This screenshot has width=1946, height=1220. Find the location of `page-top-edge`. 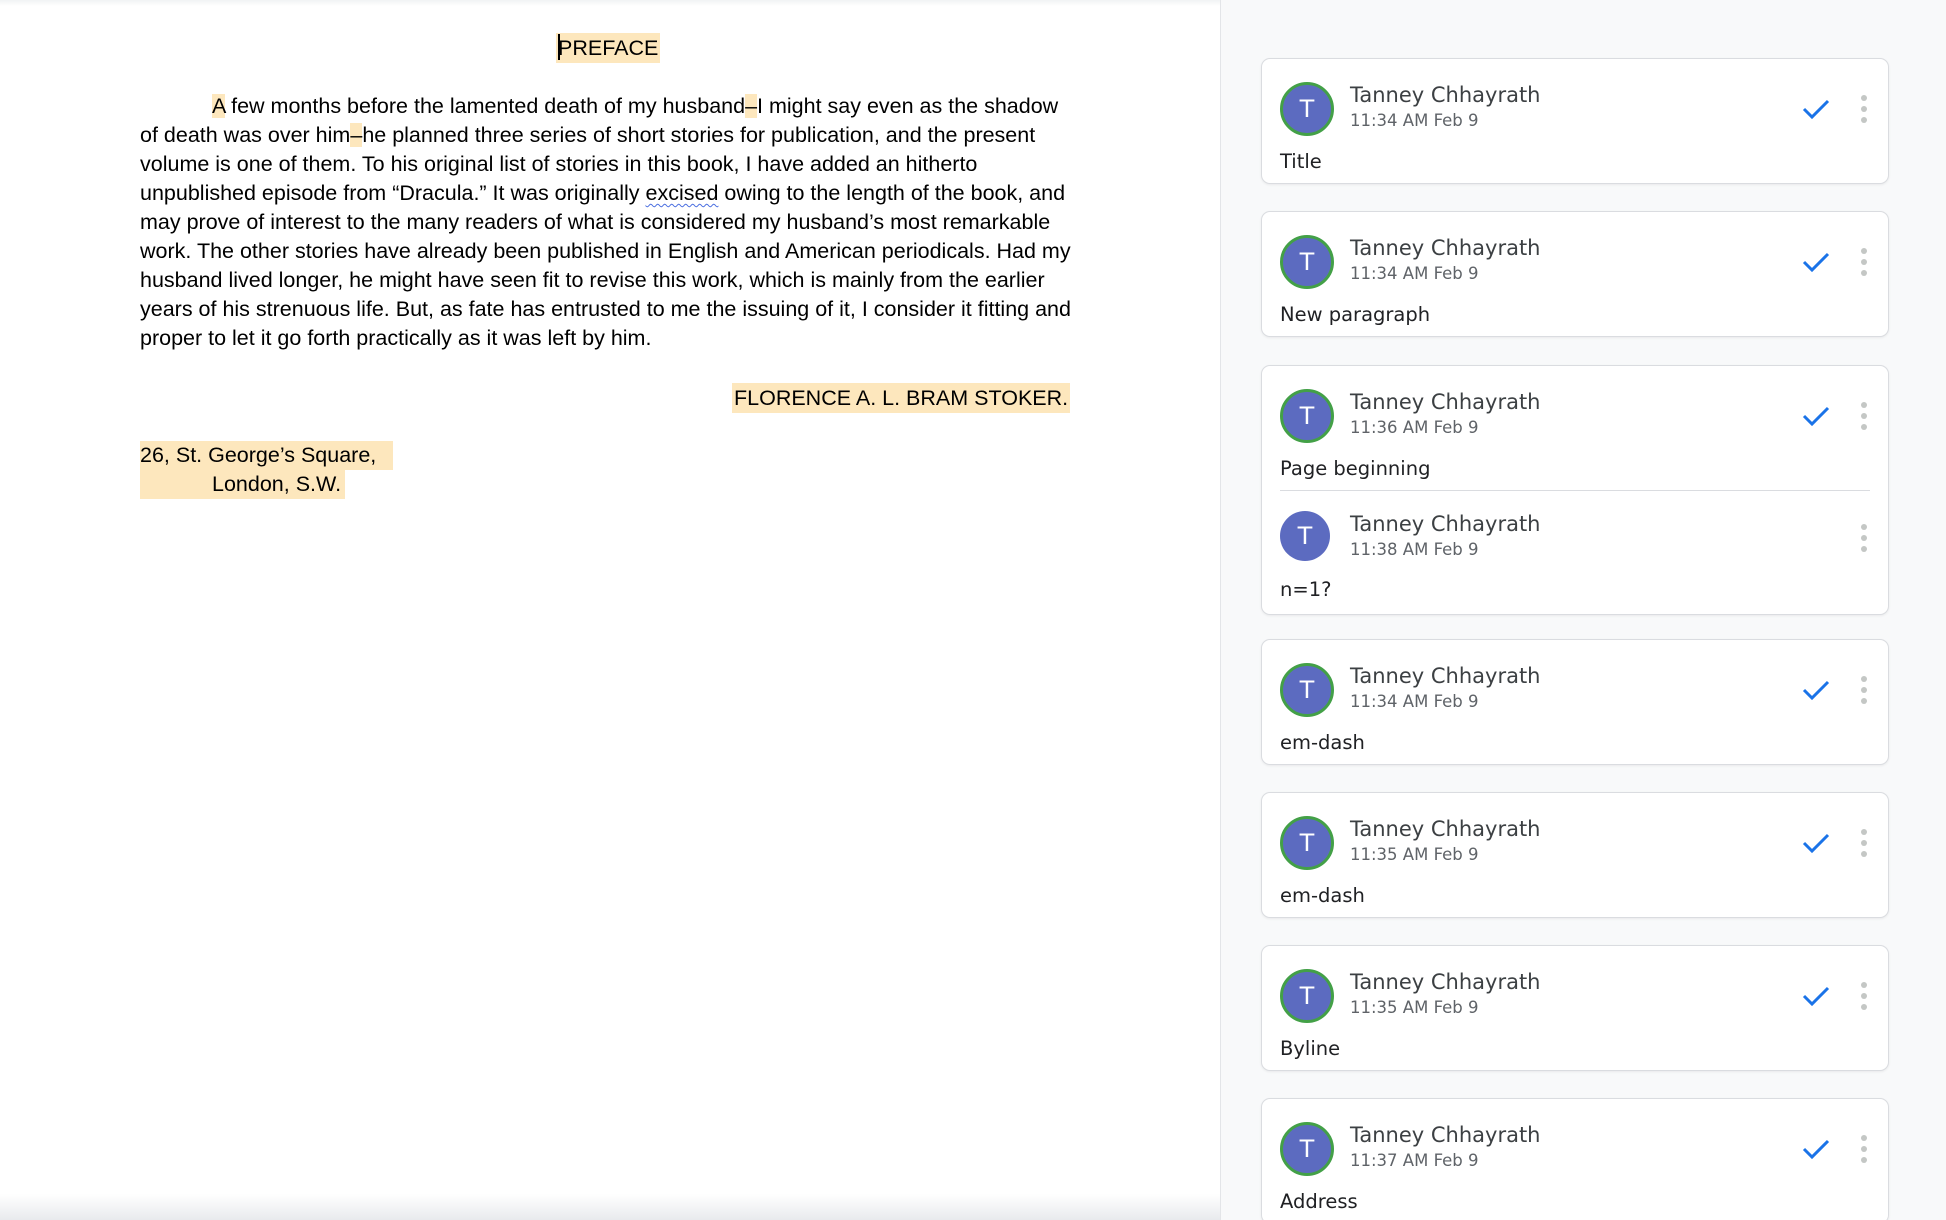

page-top-edge is located at coordinates (610, 3).